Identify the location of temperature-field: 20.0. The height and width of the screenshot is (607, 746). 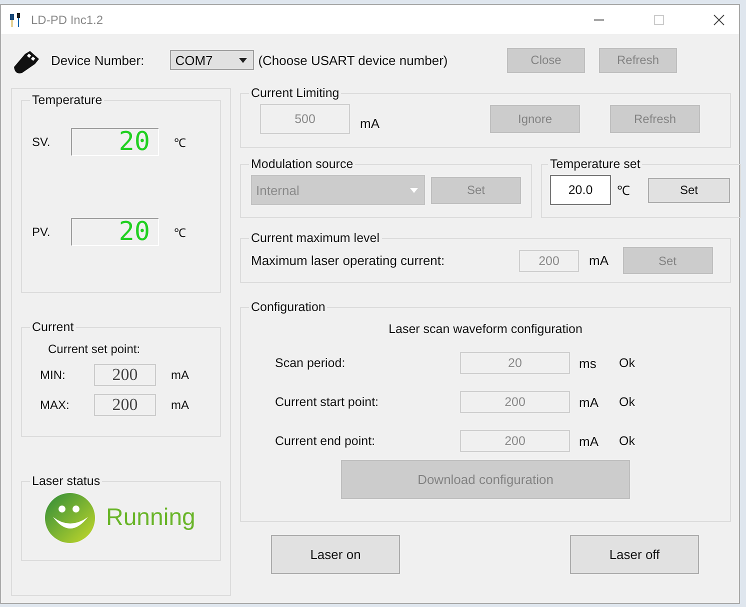
(580, 190).